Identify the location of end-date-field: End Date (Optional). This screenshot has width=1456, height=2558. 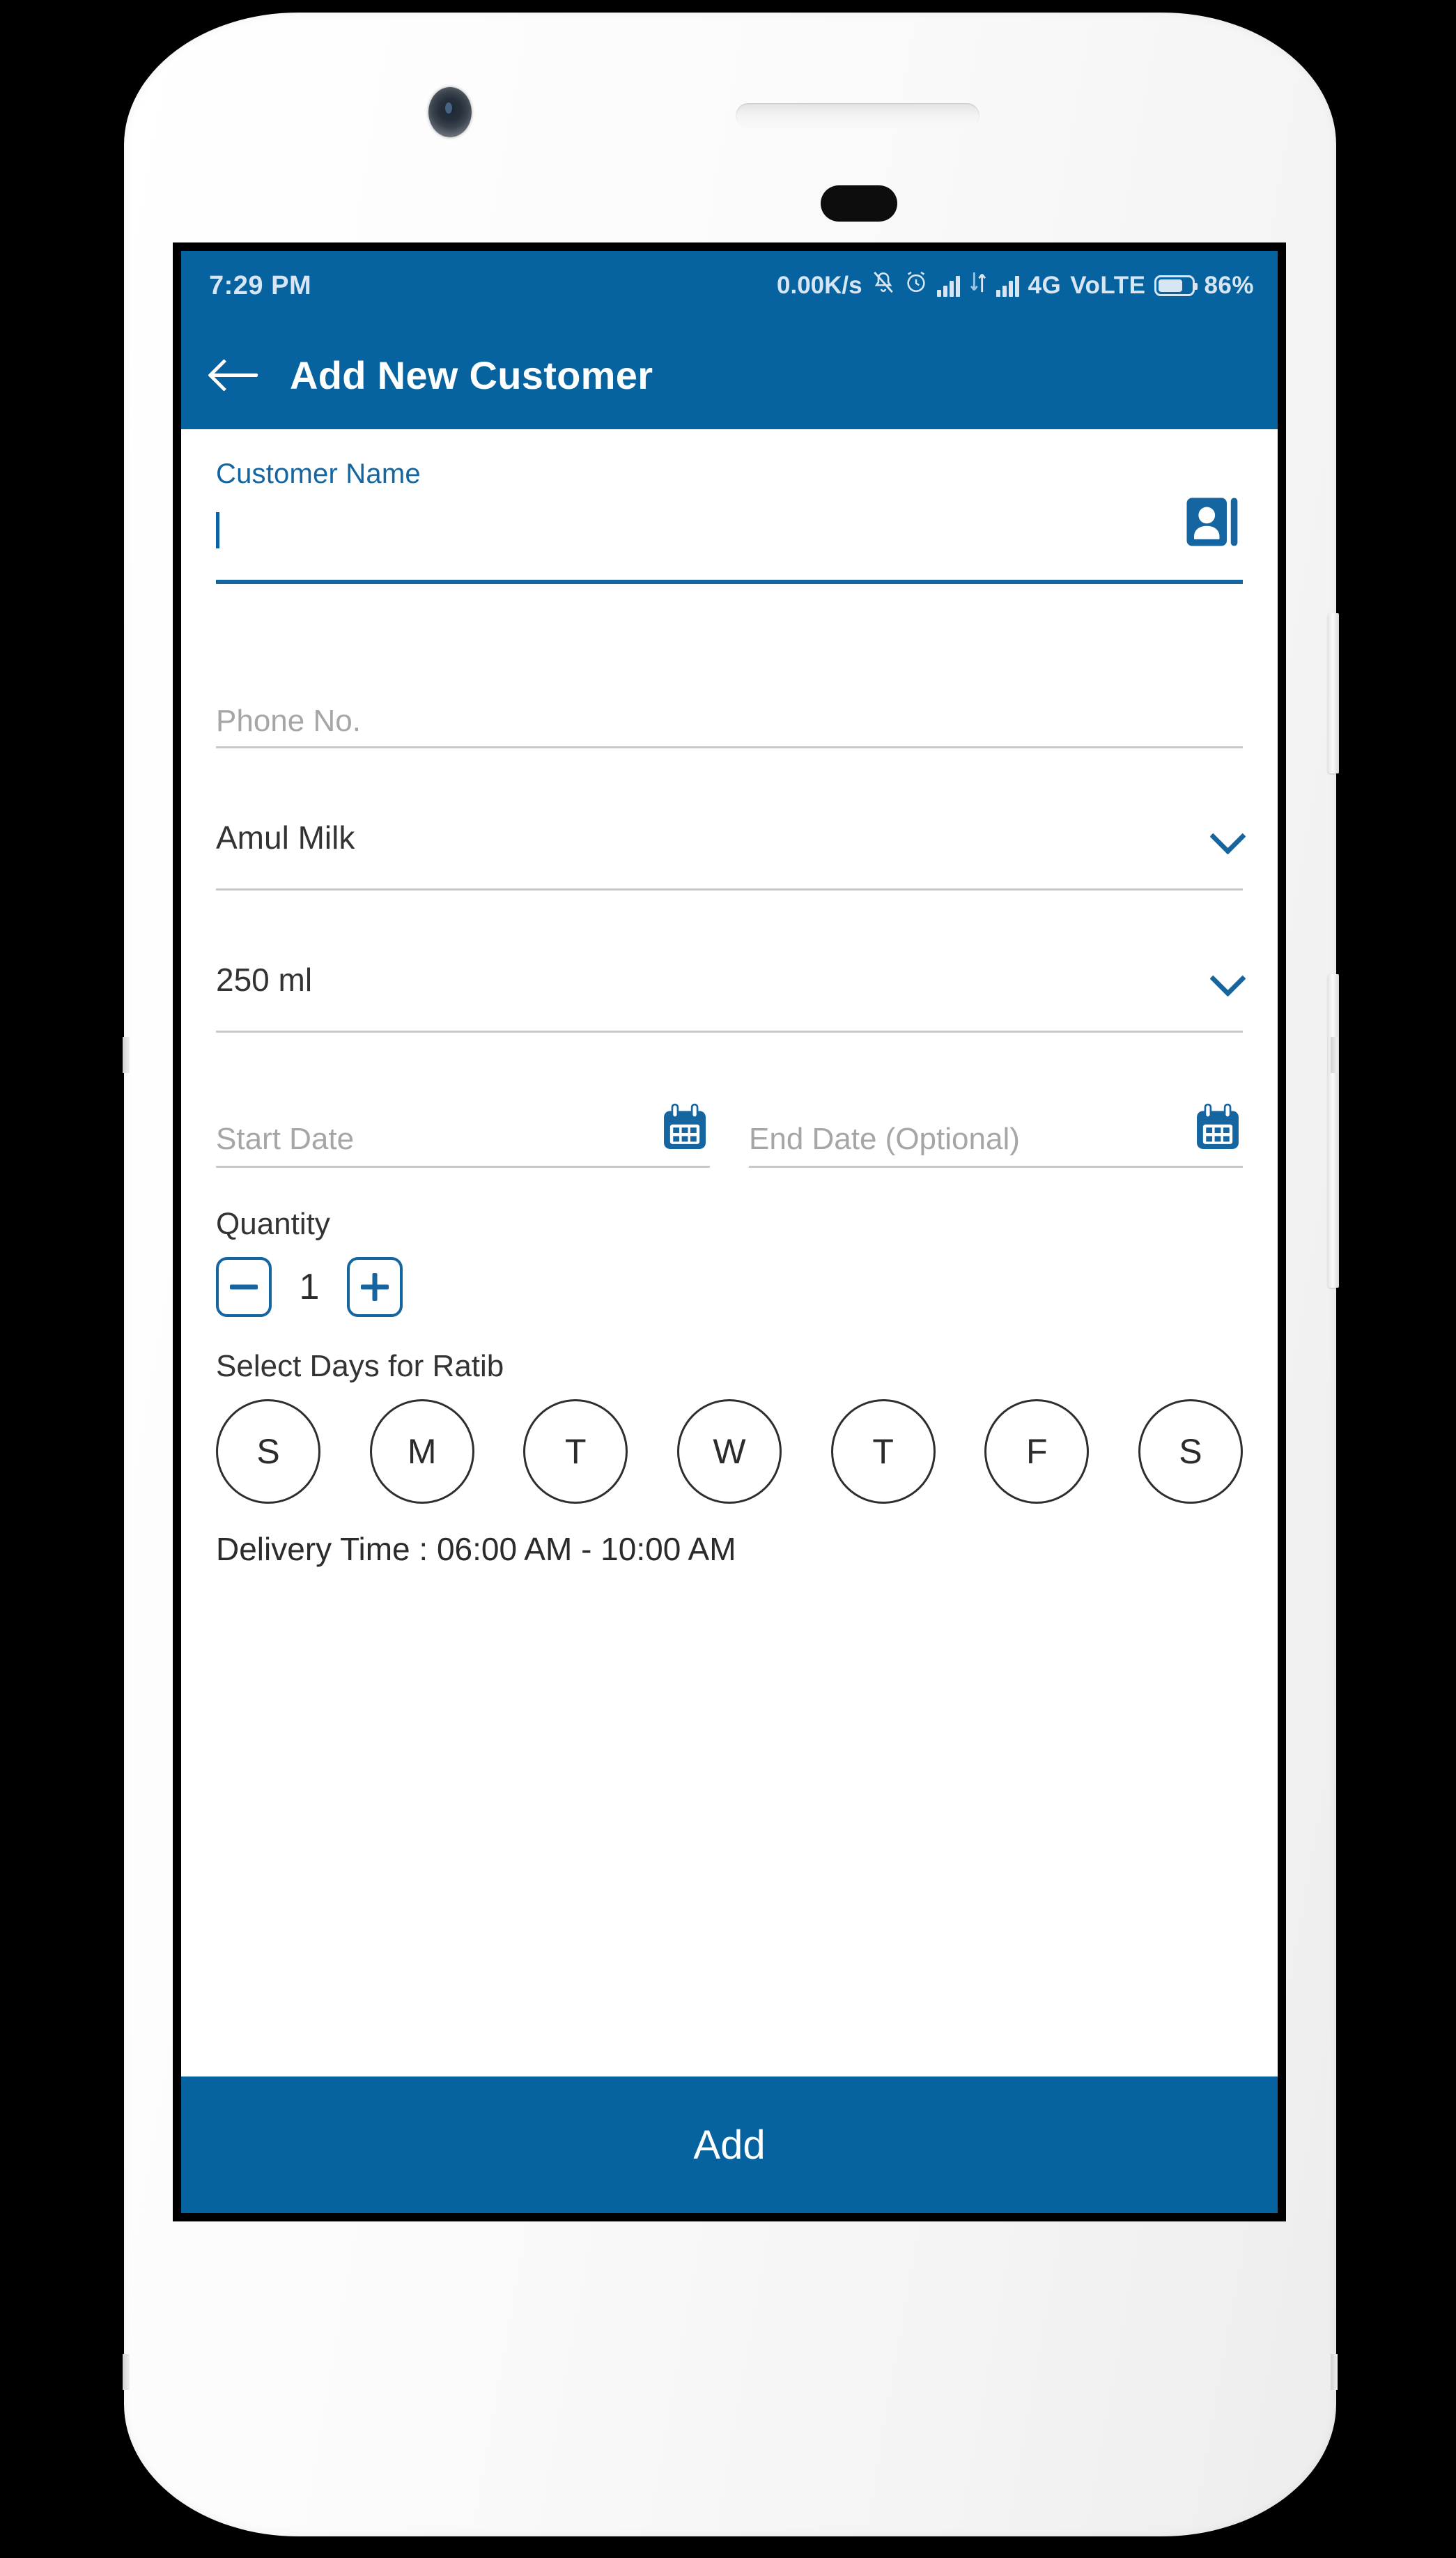
(996, 1129).